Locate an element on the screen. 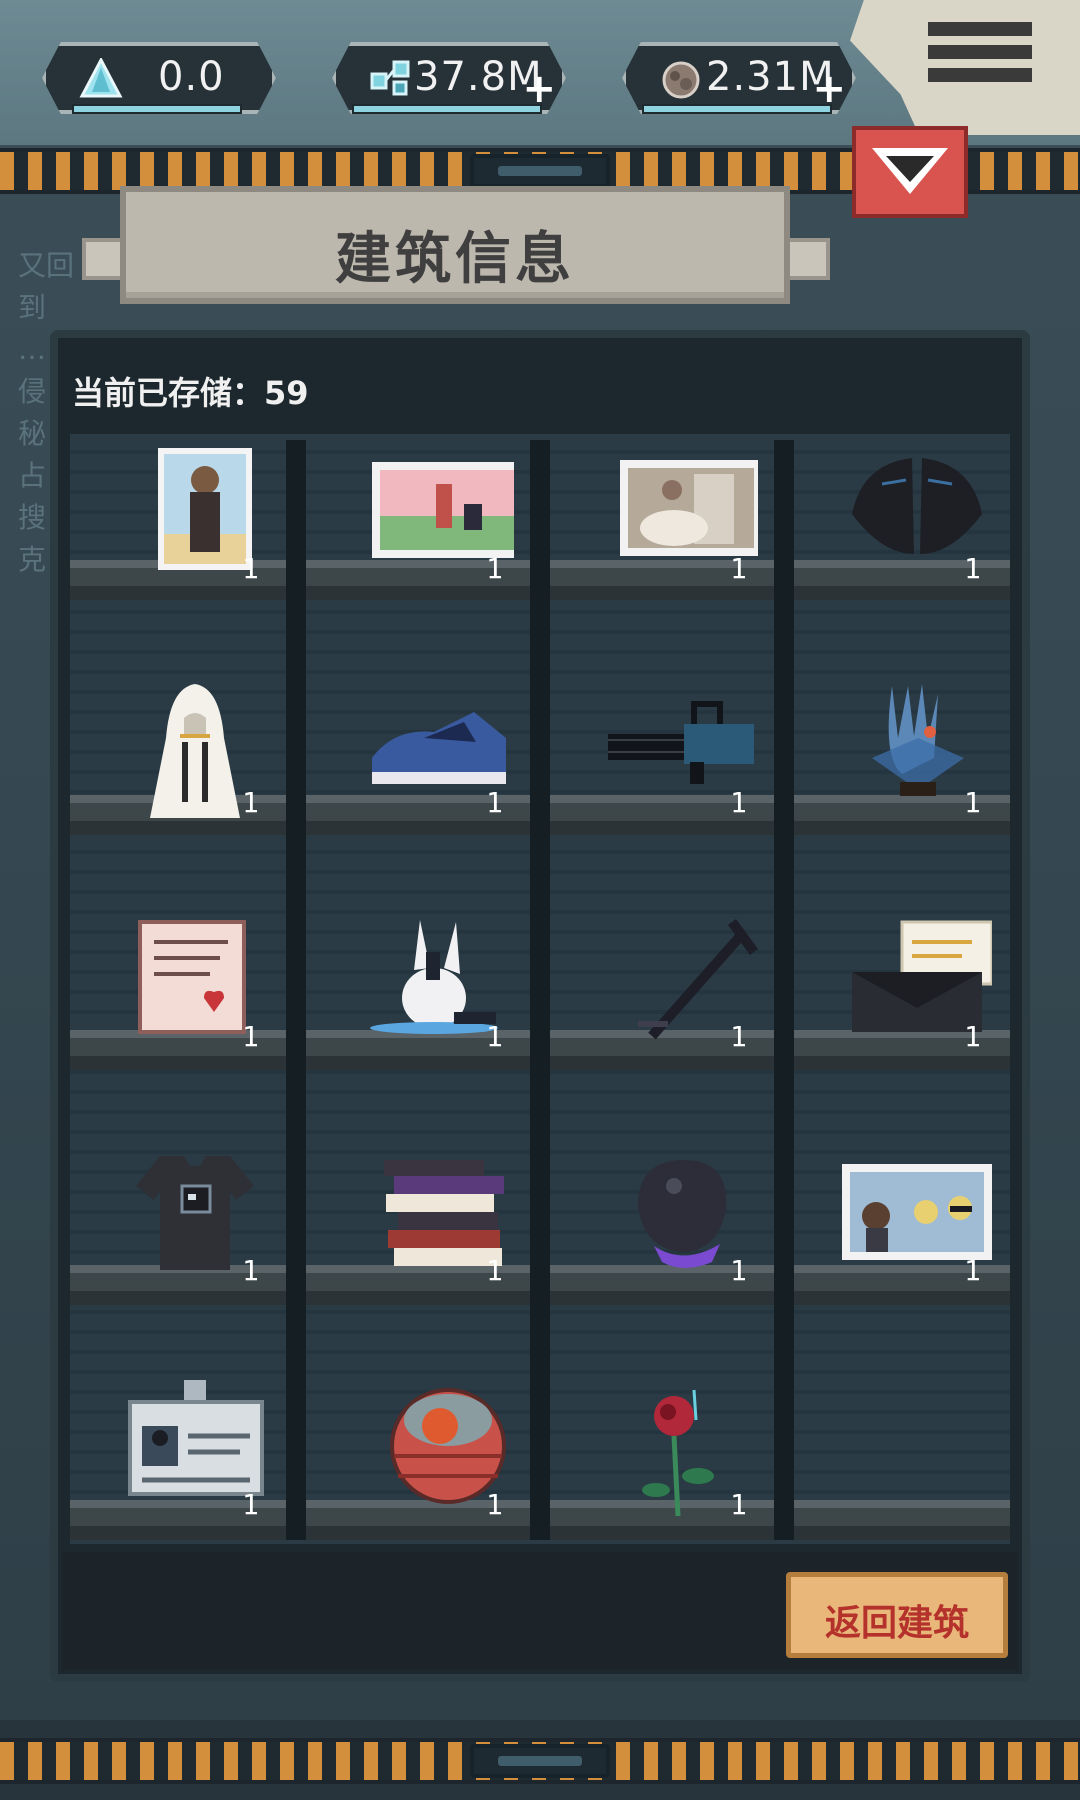 The image size is (1080, 1800). return-to-building-button: 返回建筑 is located at coordinates (897, 1615).